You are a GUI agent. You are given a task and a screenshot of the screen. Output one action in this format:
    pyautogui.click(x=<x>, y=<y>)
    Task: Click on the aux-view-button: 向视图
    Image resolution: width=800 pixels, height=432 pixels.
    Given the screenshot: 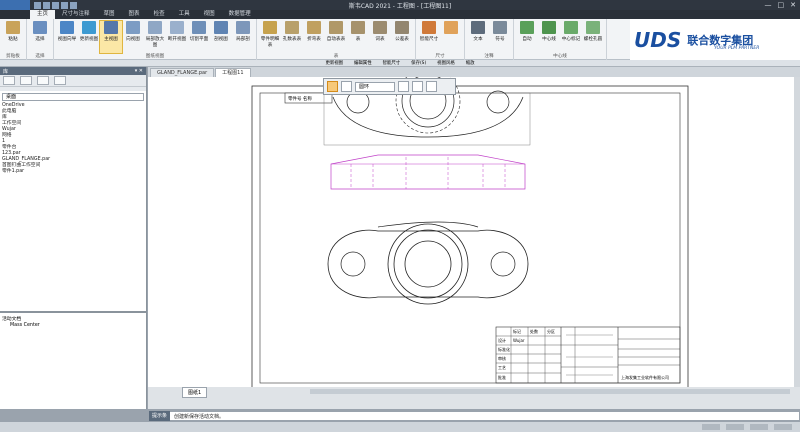 What is the action you would take?
    pyautogui.click(x=133, y=37)
    